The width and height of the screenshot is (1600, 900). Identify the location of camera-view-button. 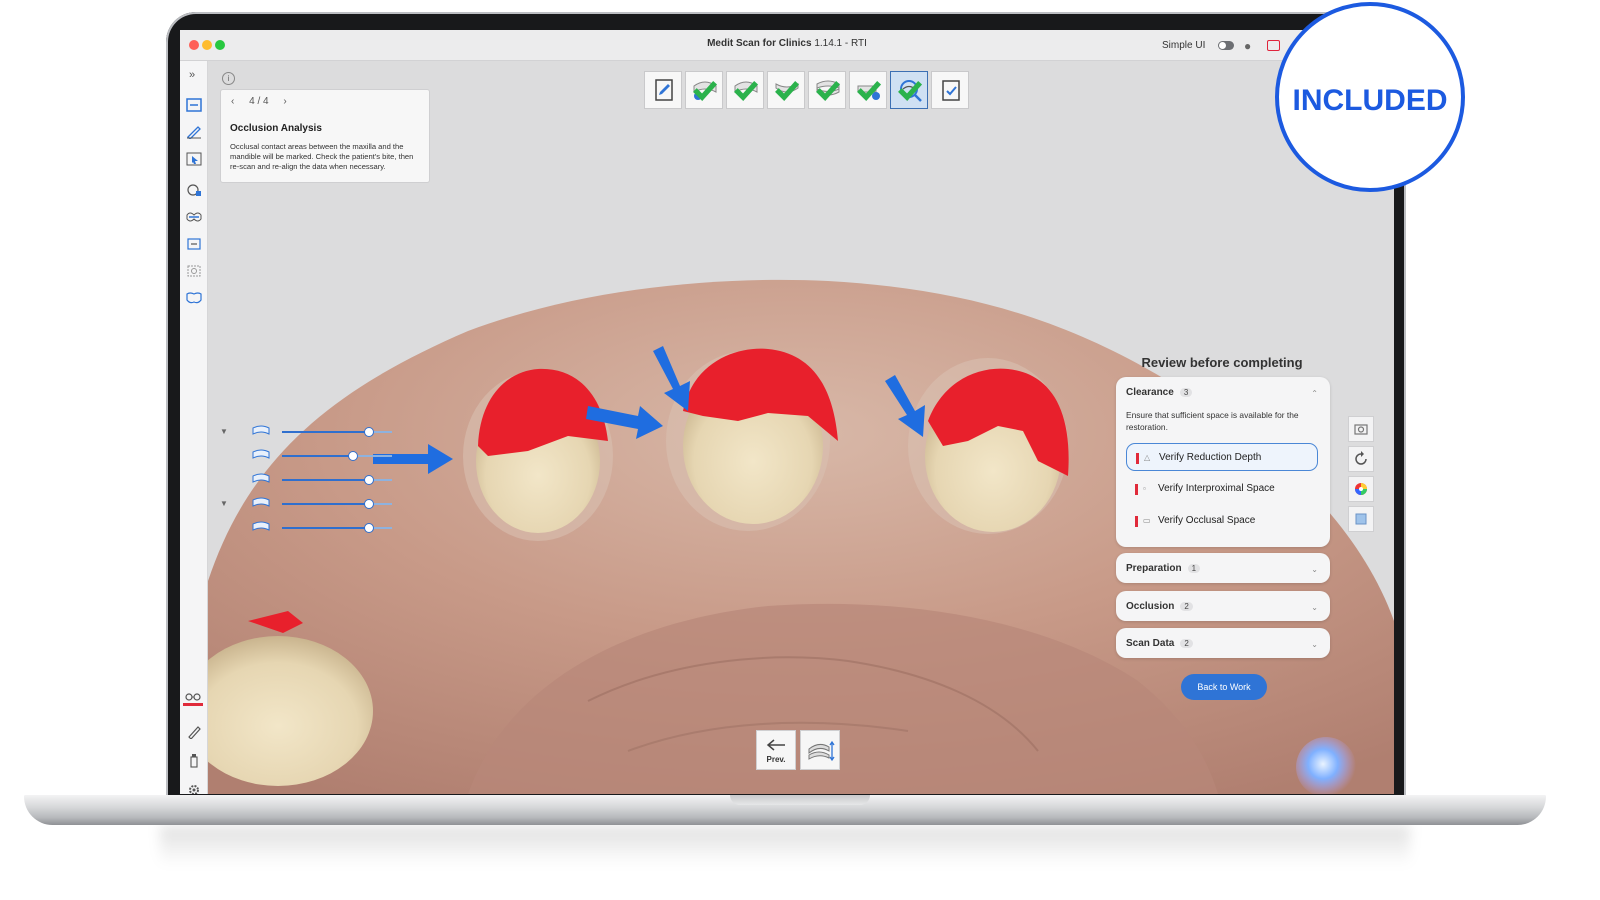
(1361, 429).